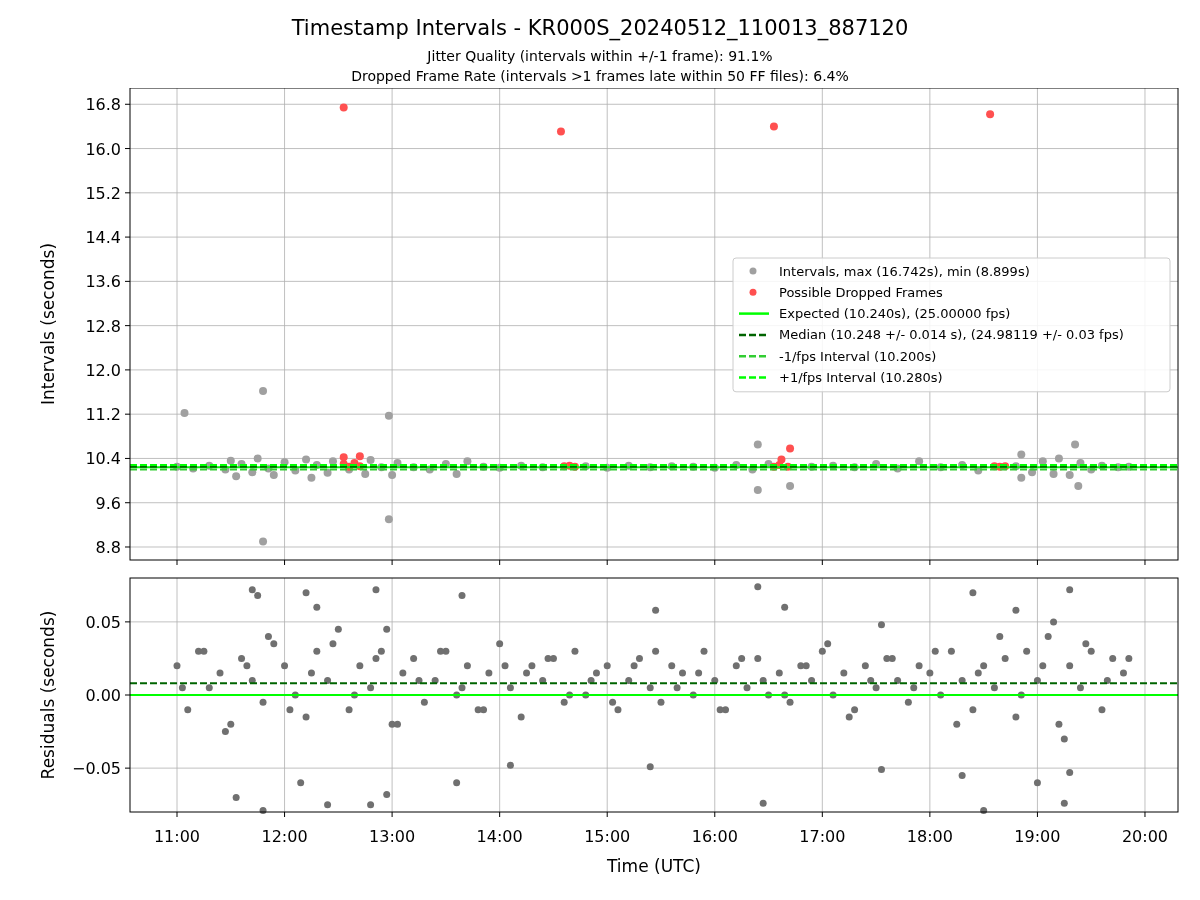 The image size is (1200, 900). I want to click on legend-label: -1/fps Interval (10.200s), so click(858, 356).